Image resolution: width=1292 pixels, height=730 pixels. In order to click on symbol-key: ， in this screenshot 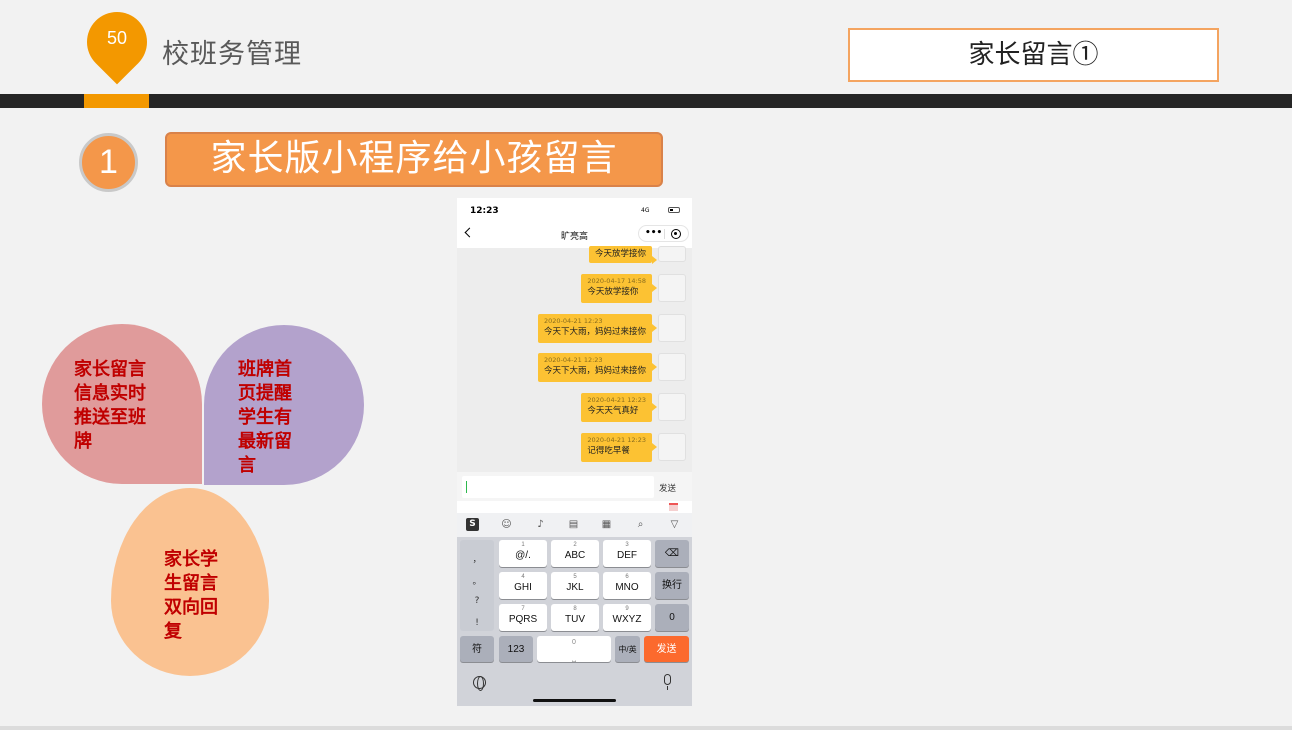, I will do `click(477, 558)`.